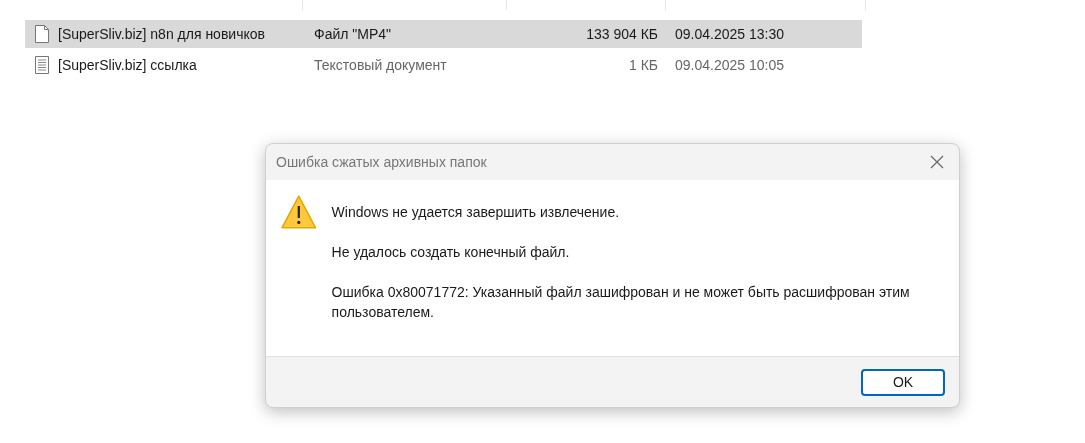  I want to click on file-size: 133 904 КБ, so click(621, 34).